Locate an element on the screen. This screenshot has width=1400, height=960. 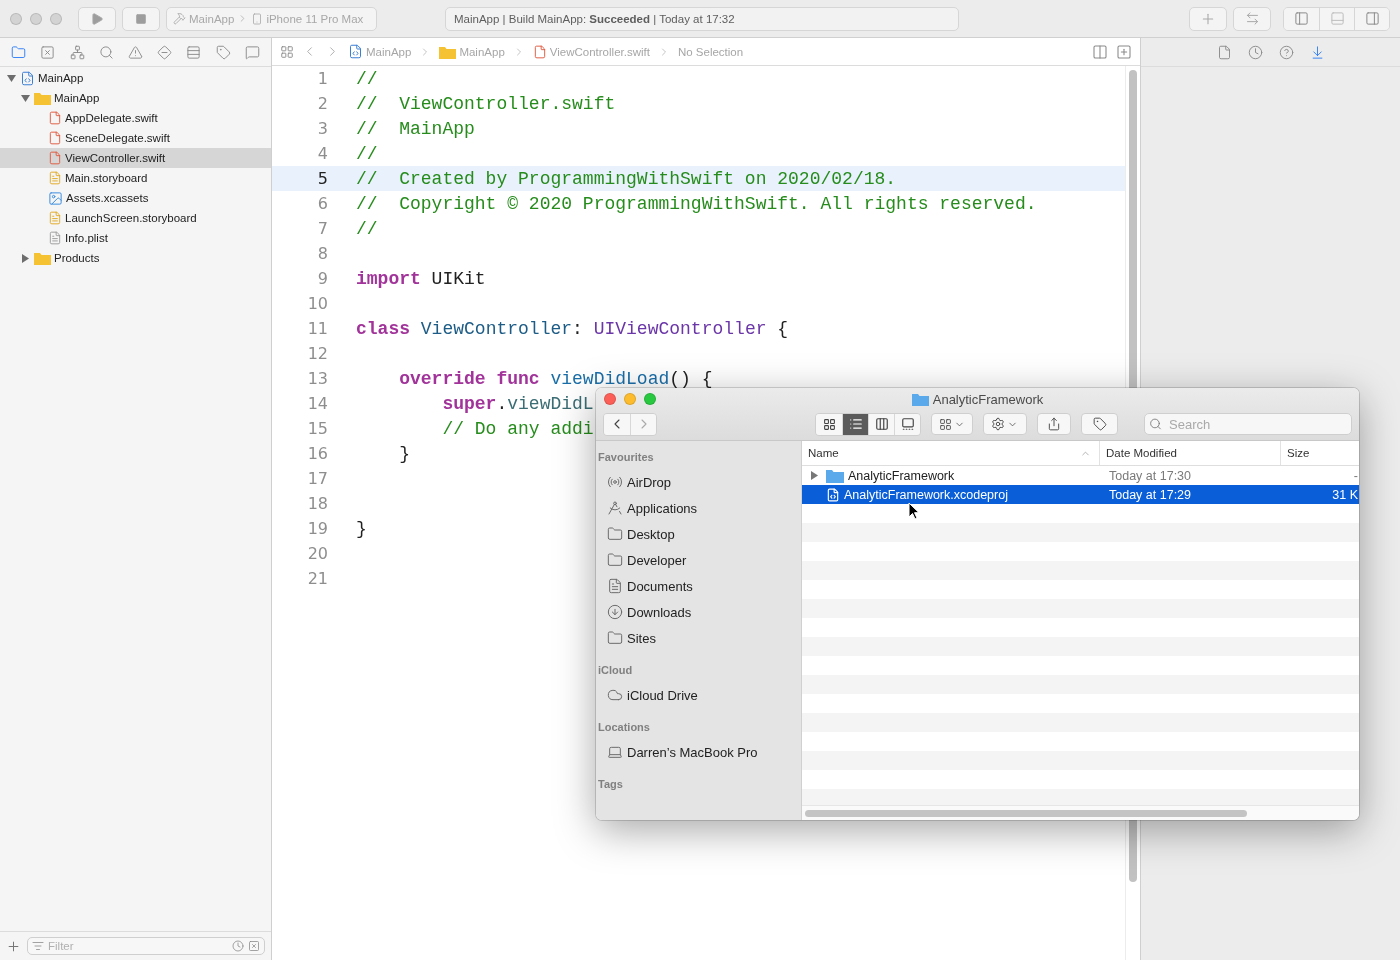
line-number: 20 is located at coordinates (317, 553).